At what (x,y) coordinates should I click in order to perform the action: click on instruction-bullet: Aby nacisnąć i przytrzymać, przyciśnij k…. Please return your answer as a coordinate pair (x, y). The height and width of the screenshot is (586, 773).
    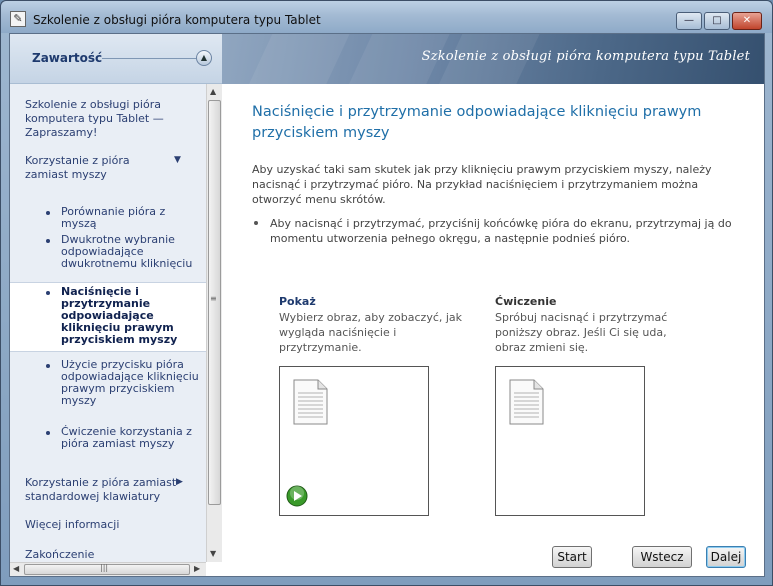
    Looking at the image, I should click on (501, 231).